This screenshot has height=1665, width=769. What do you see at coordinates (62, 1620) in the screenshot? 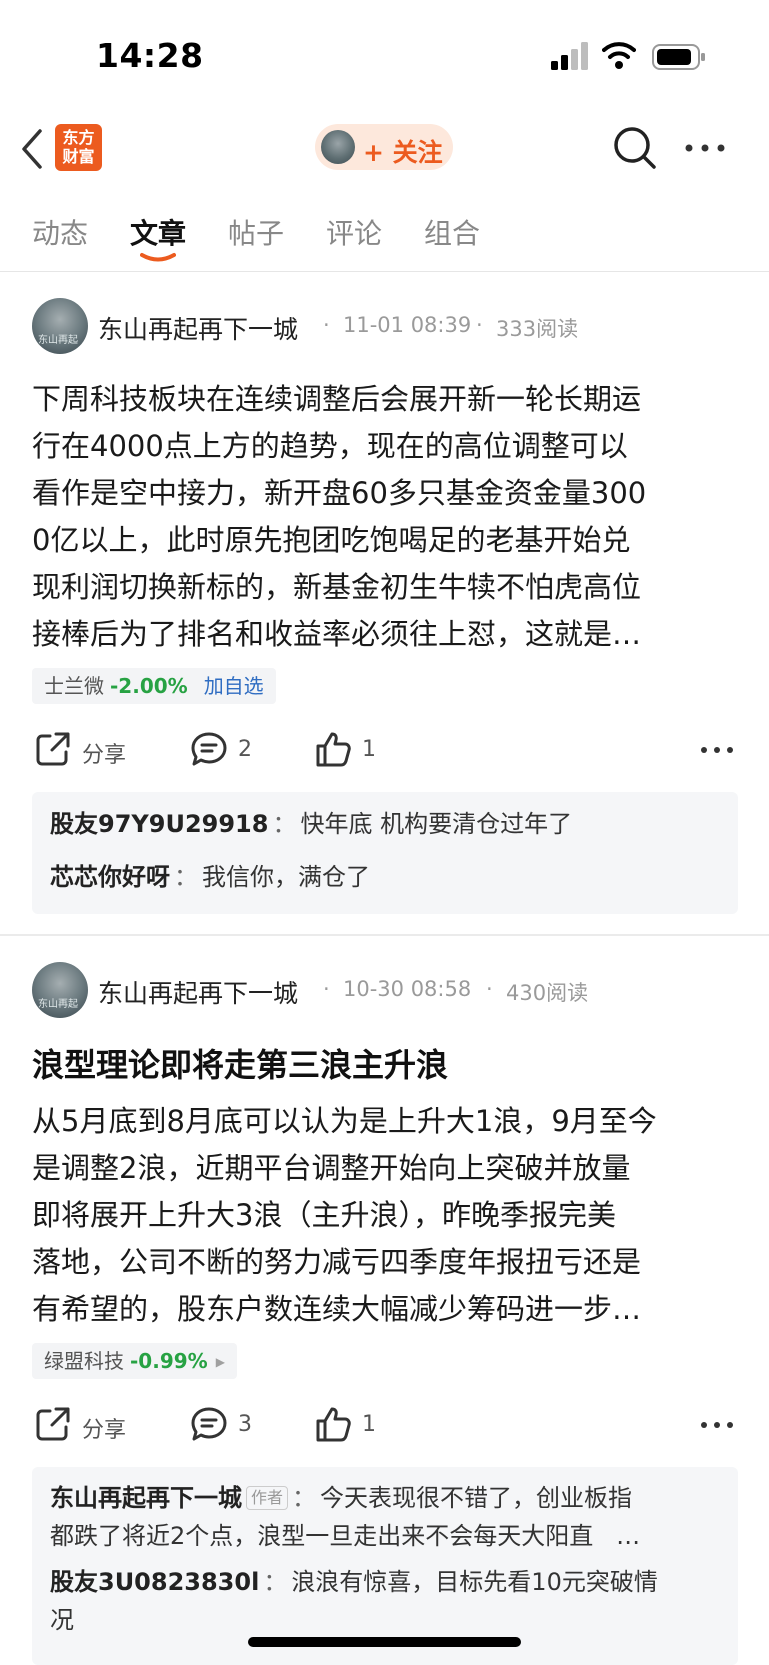
I see `comment-text: 况` at bounding box center [62, 1620].